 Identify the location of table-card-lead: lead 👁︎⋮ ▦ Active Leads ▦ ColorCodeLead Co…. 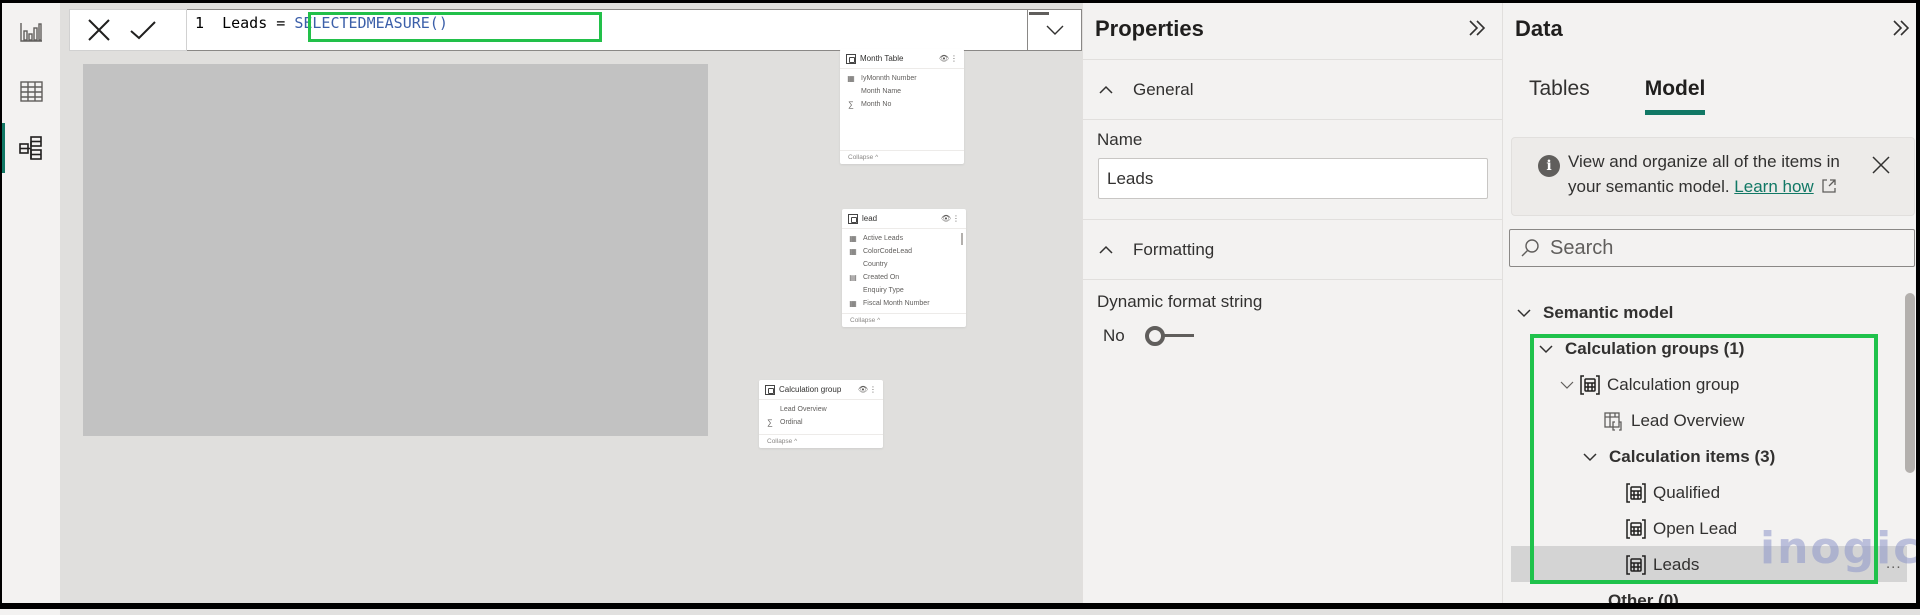
(904, 268).